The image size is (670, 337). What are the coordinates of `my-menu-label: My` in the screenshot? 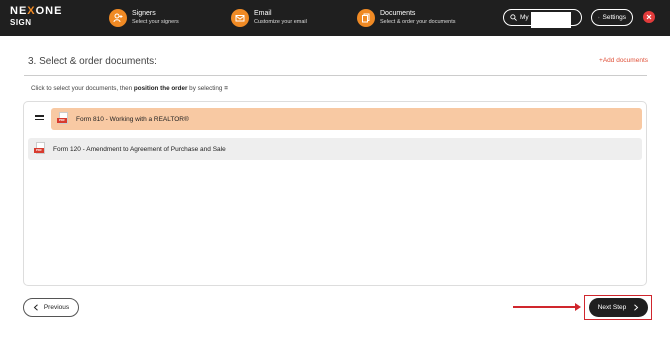 It's located at (524, 17).